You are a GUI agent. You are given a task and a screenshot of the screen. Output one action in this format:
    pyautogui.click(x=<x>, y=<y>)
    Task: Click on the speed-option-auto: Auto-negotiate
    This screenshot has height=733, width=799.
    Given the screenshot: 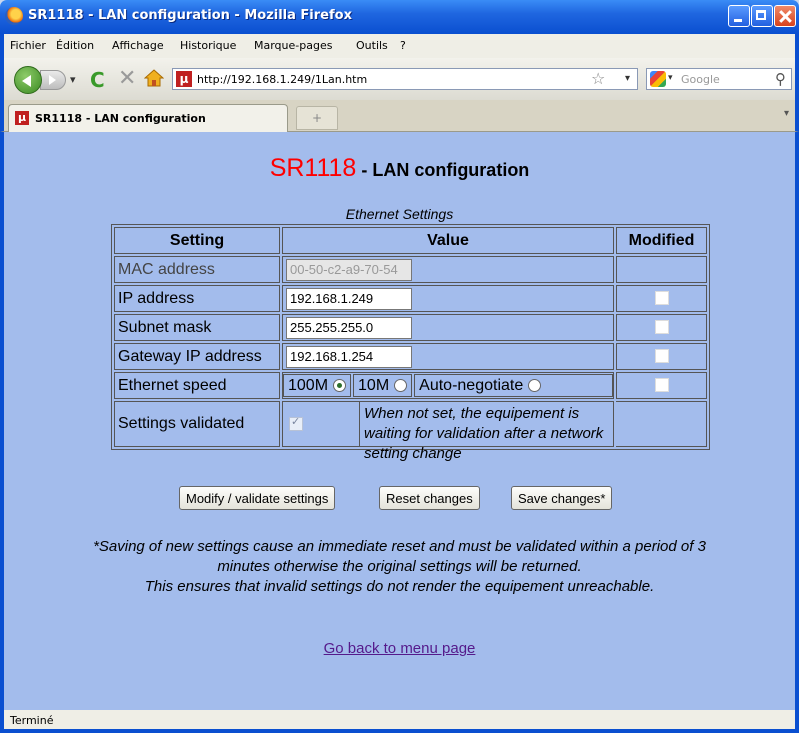 What is the action you would take?
    pyautogui.click(x=513, y=385)
    